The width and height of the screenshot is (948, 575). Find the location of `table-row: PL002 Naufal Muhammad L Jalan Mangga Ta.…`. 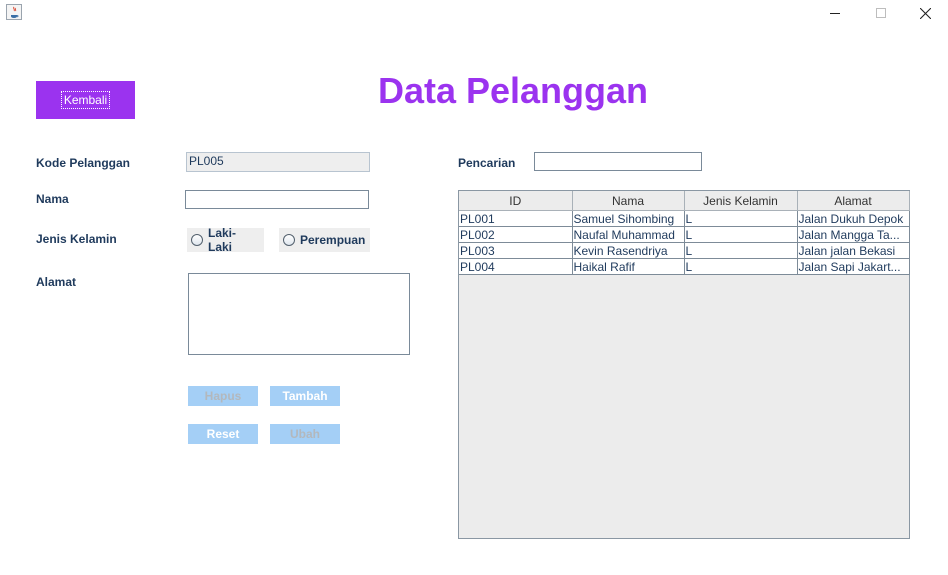

table-row: PL002 Naufal Muhammad L Jalan Mangga Ta.… is located at coordinates (684, 234).